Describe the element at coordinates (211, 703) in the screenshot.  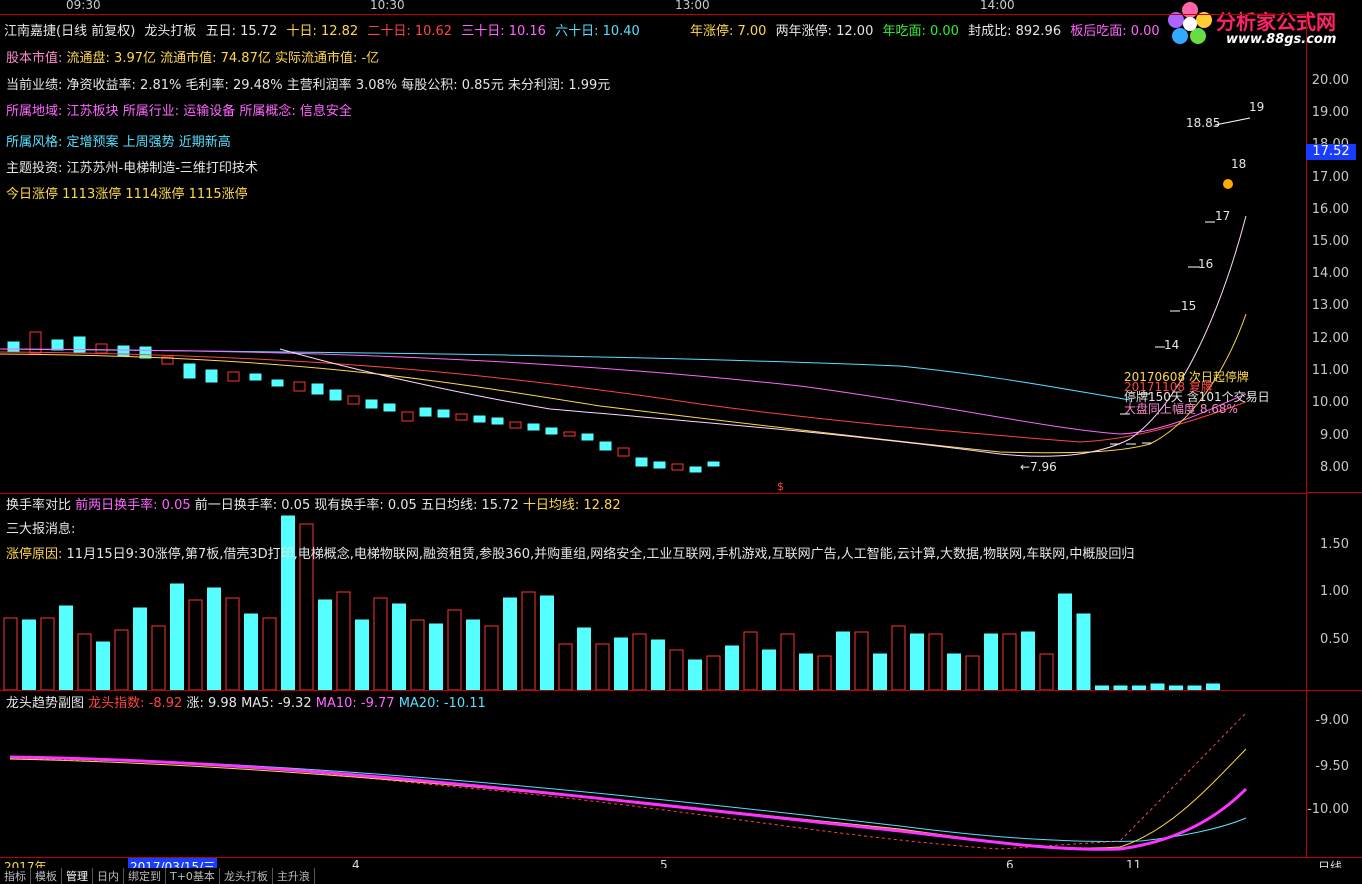
I see `trend-rise: 涨: 9.98` at that location.